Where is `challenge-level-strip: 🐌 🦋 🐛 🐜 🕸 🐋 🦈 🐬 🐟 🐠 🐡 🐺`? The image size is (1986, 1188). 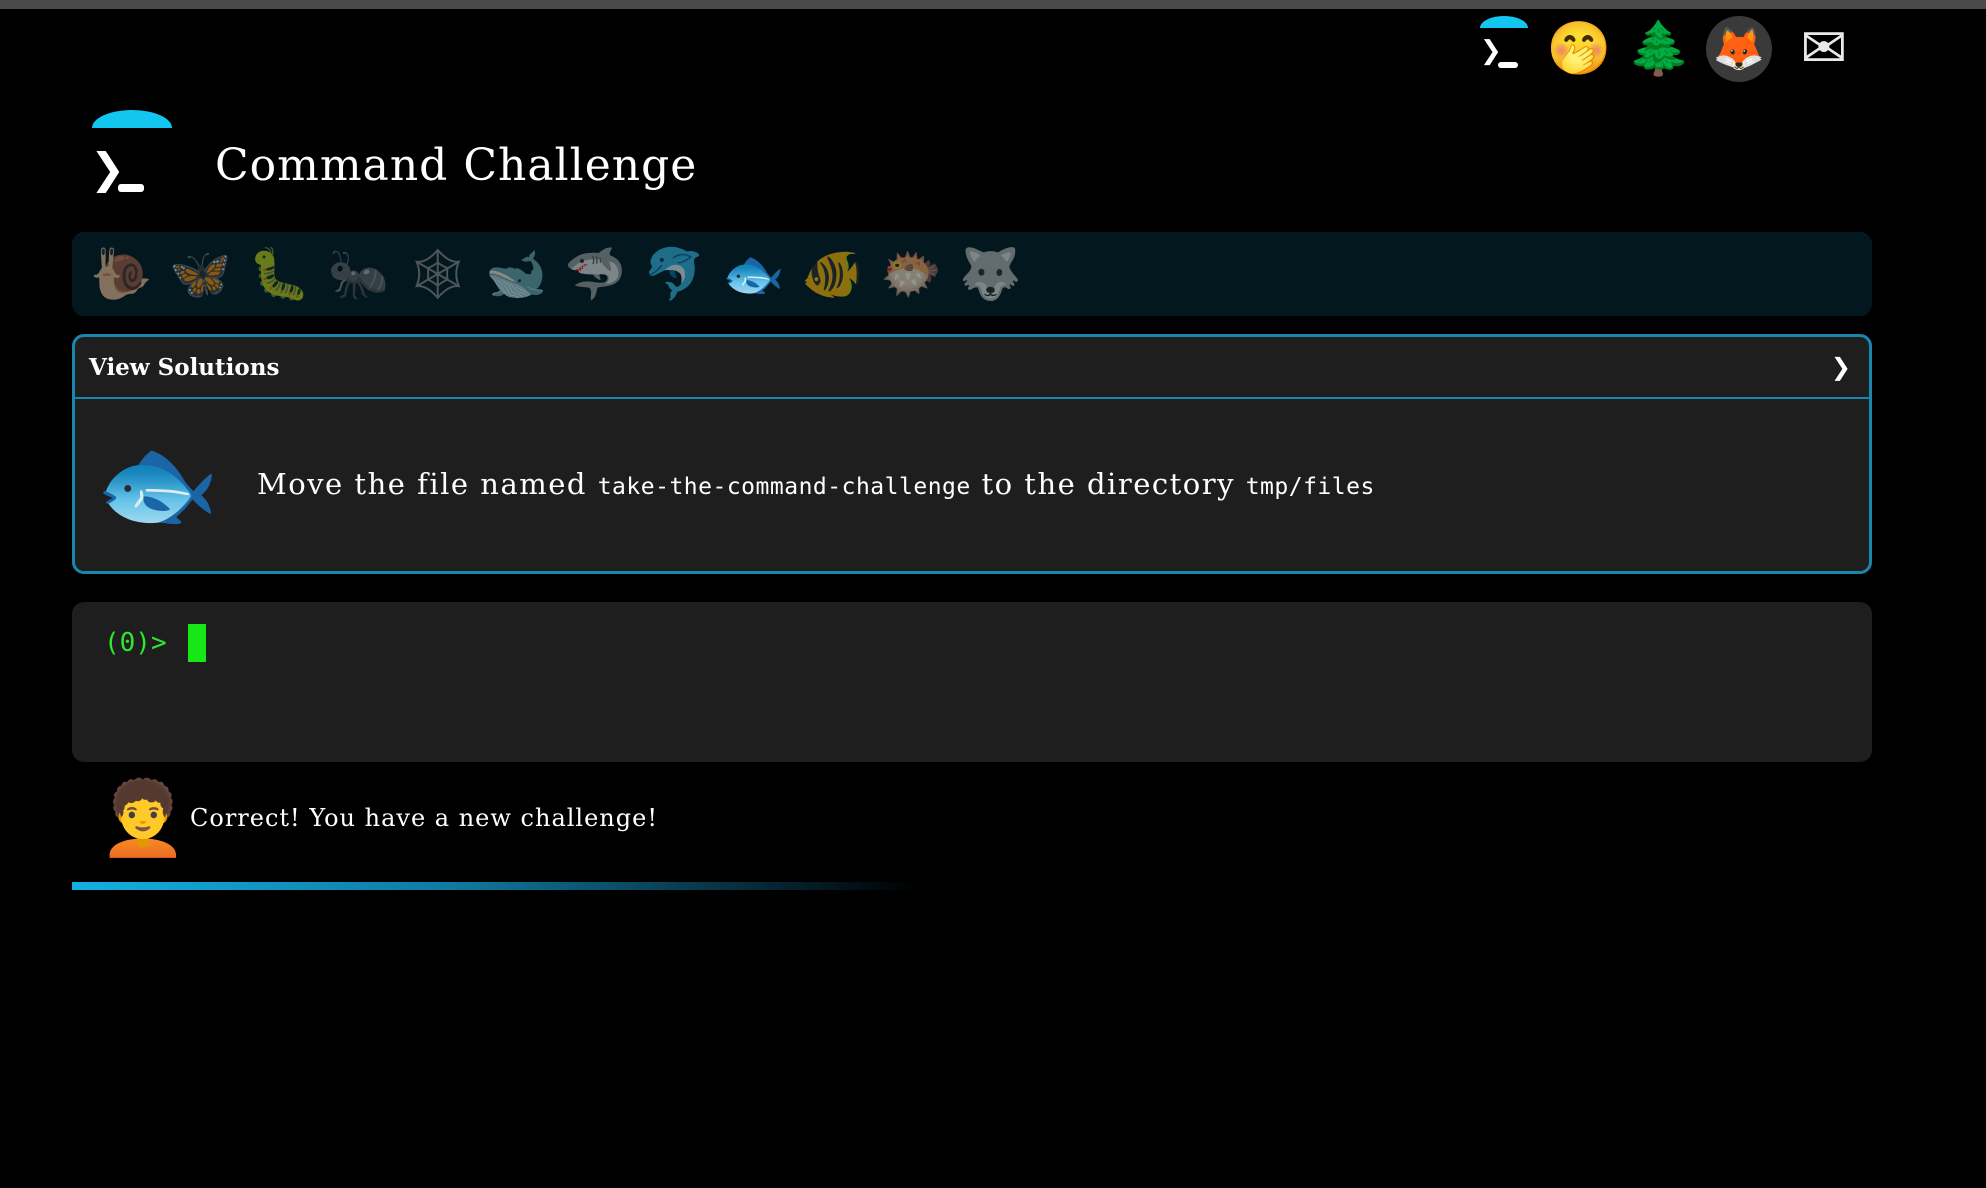
challenge-level-strip: 🐌 🦋 🐛 🐜 🕸 🐋 🦈 🐬 🐟 🐠 🐡 🐺 is located at coordinates (972, 274).